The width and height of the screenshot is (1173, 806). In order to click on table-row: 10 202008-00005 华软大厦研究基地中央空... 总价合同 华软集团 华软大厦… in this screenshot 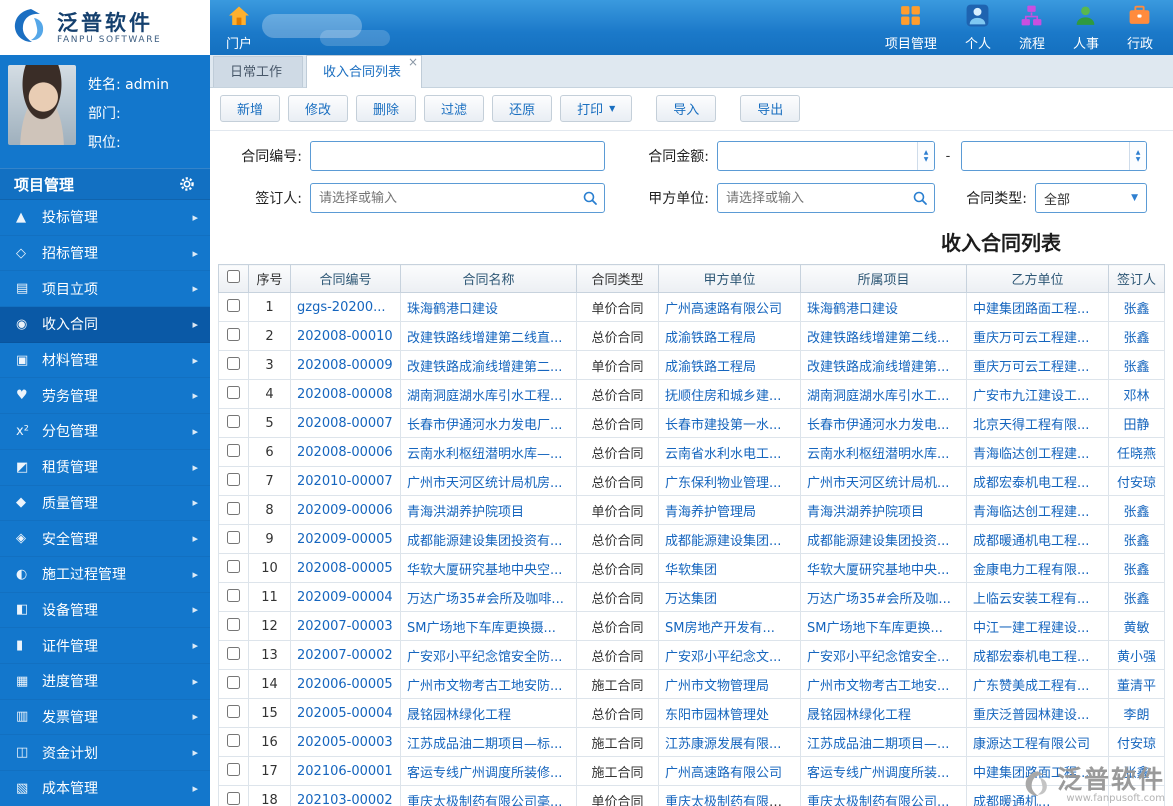, I will do `click(691, 568)`.